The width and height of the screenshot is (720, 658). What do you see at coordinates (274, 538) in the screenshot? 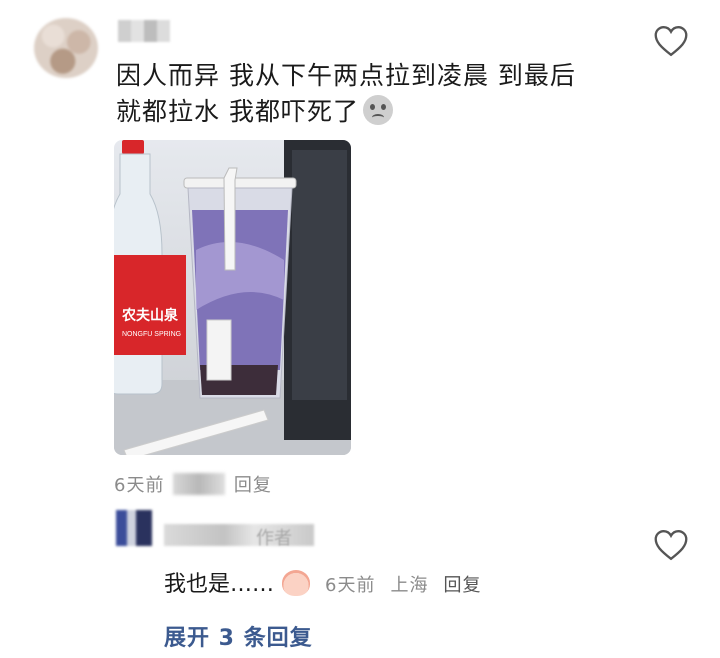
I see `author-badge: 作者` at bounding box center [274, 538].